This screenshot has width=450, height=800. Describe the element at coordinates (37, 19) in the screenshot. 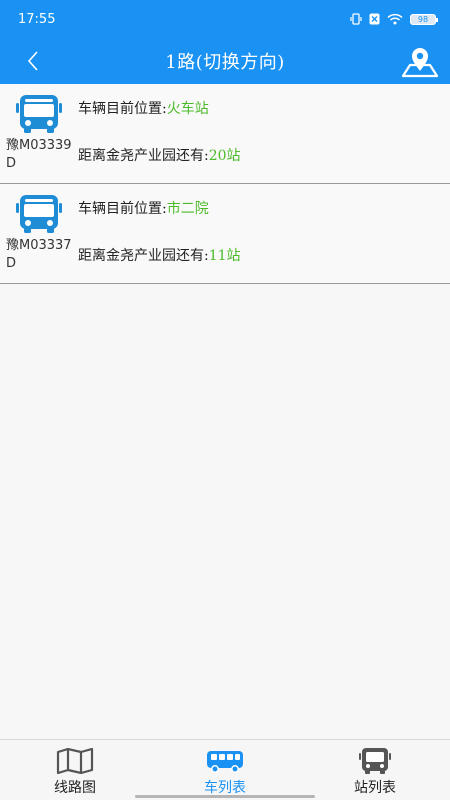

I see `status-time: 17:55` at that location.